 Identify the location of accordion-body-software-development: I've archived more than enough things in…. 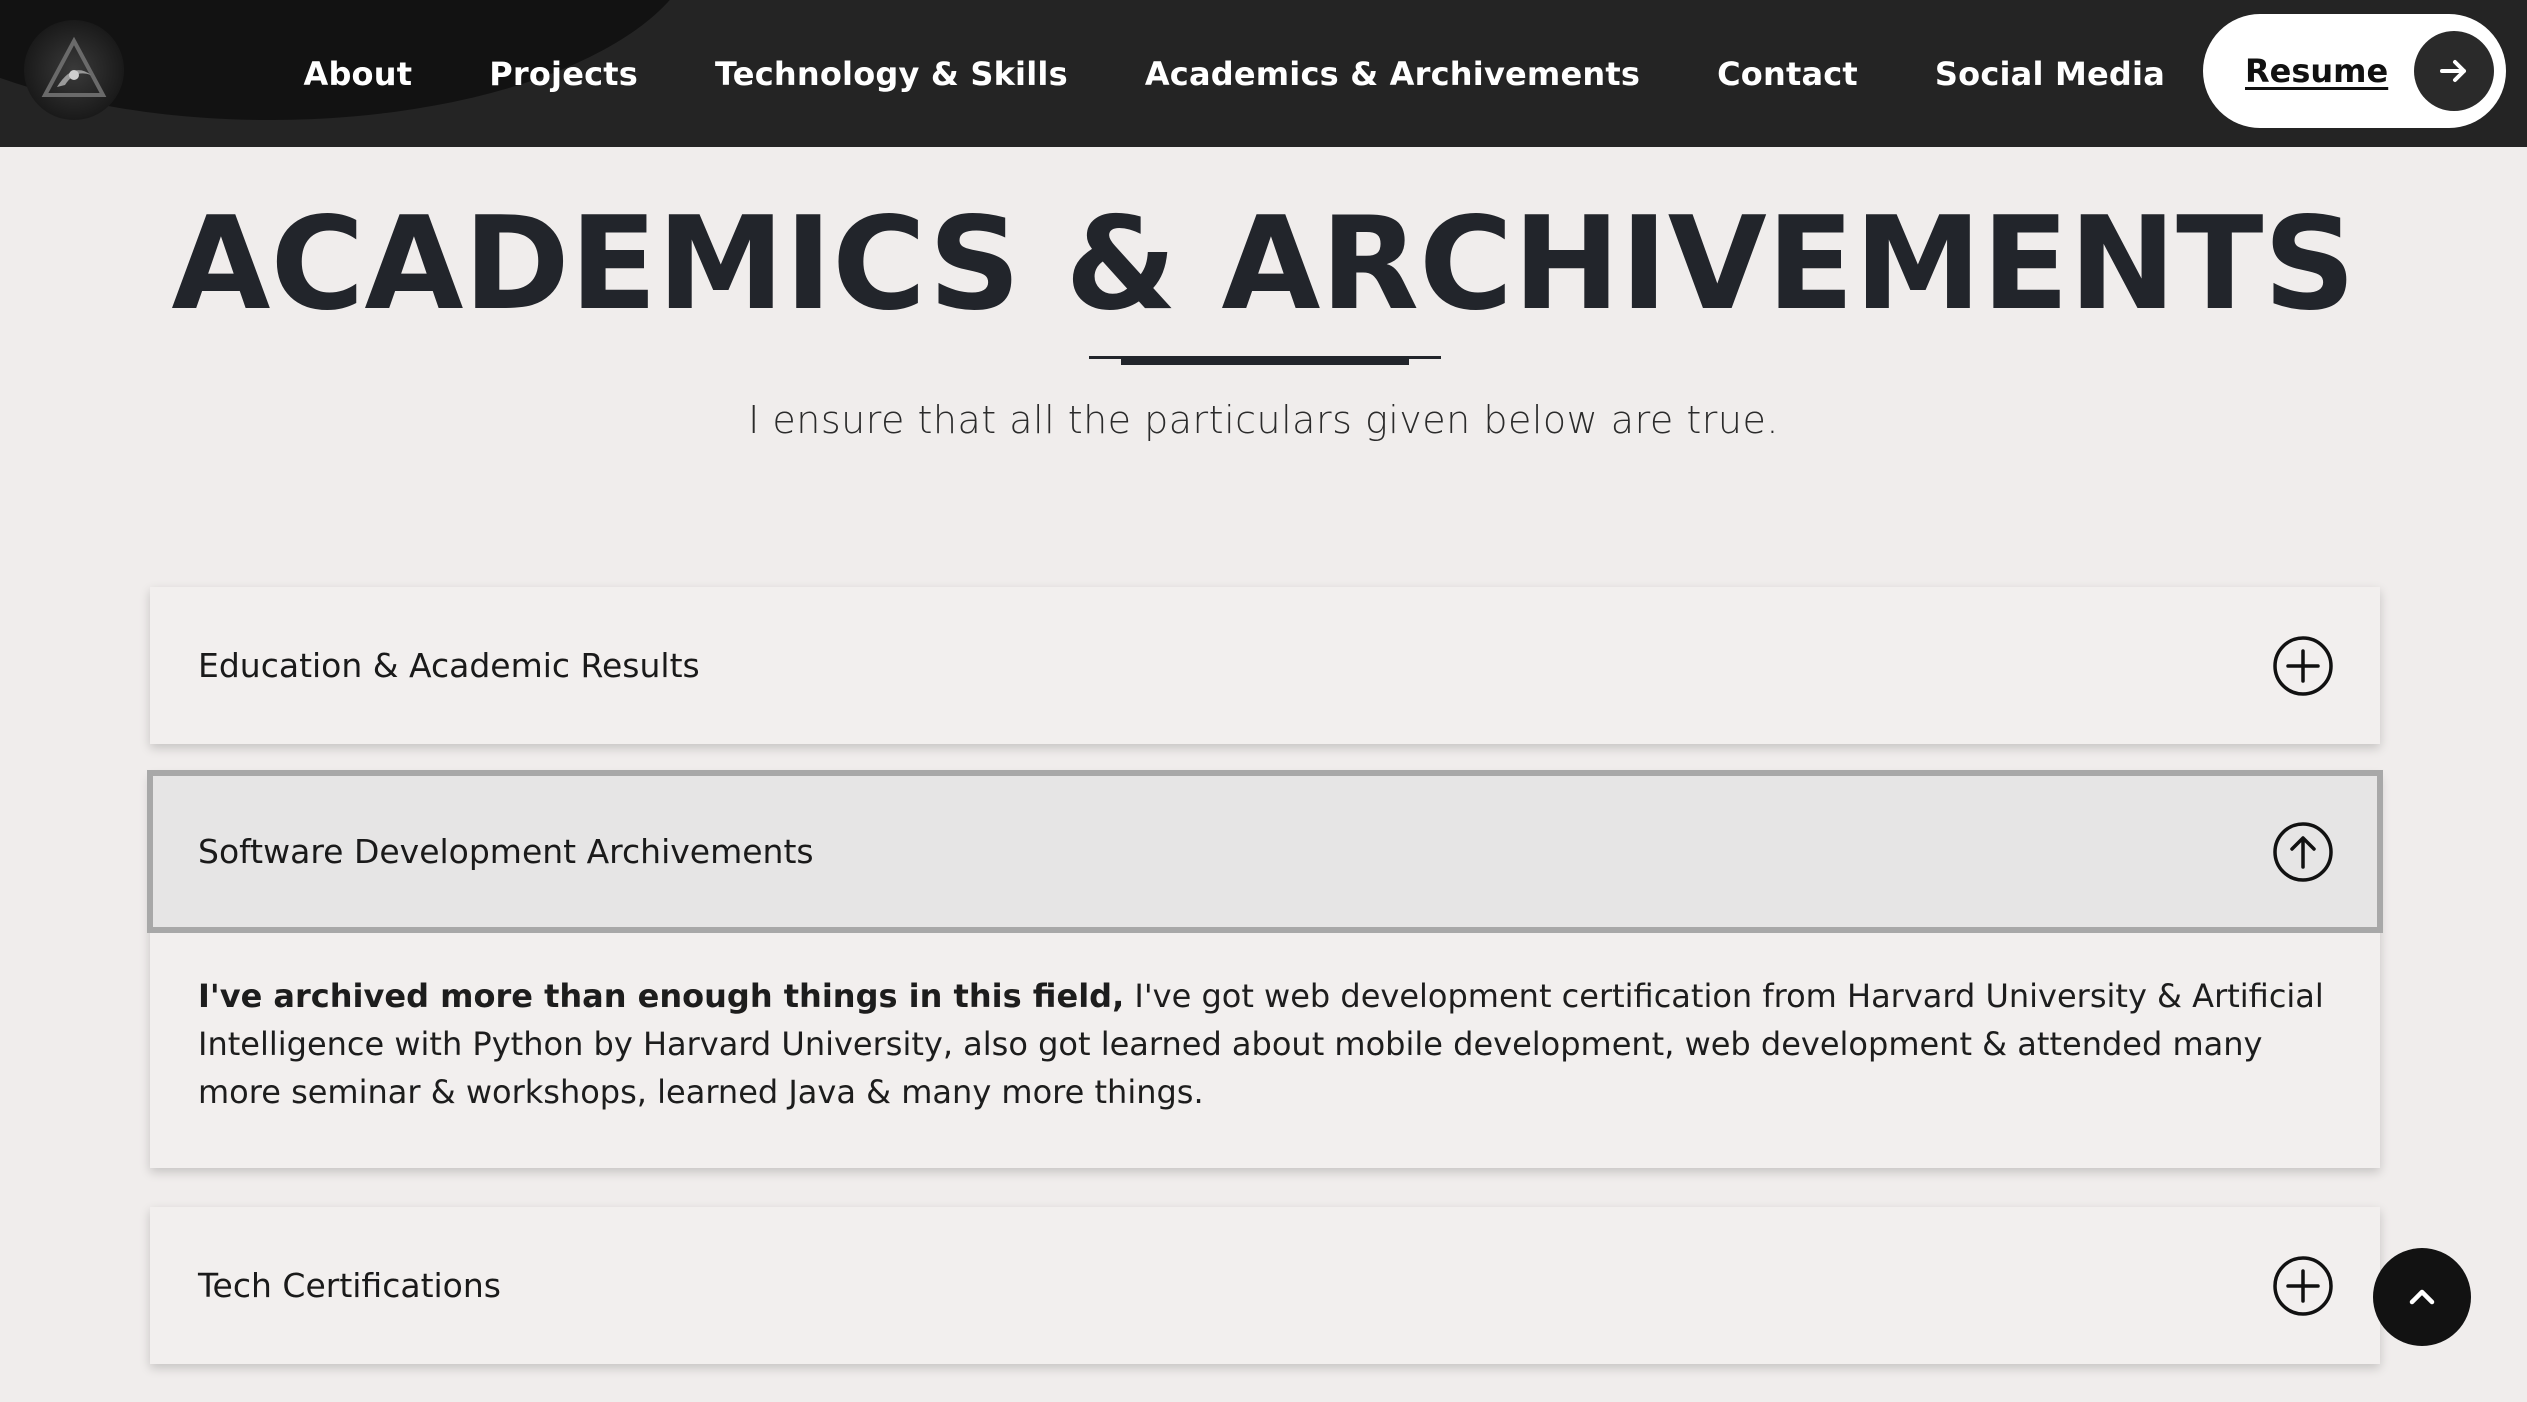
(1265, 1049).